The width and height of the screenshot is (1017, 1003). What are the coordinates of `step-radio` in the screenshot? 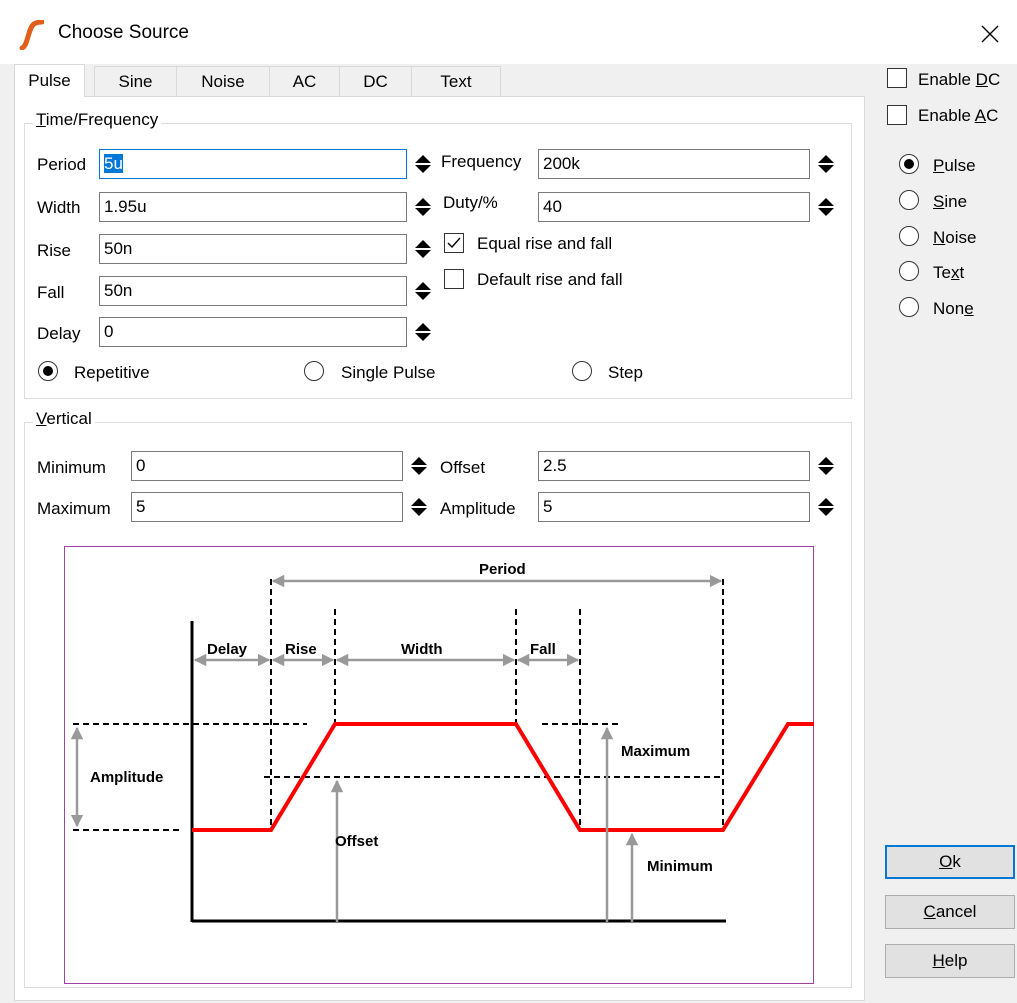 It's located at (582, 371).